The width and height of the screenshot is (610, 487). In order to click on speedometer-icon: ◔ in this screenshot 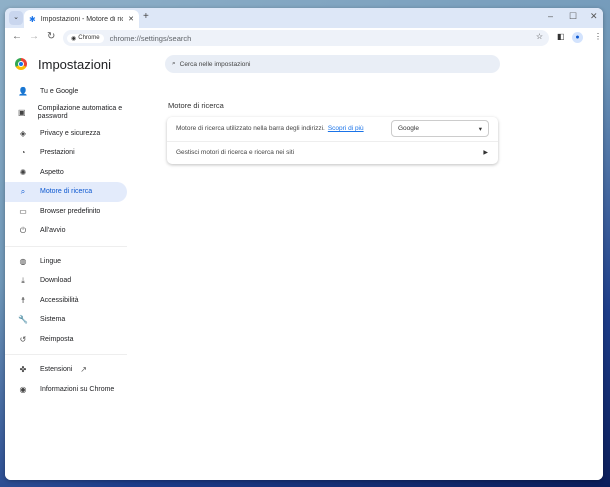, I will do `click(23, 153)`.